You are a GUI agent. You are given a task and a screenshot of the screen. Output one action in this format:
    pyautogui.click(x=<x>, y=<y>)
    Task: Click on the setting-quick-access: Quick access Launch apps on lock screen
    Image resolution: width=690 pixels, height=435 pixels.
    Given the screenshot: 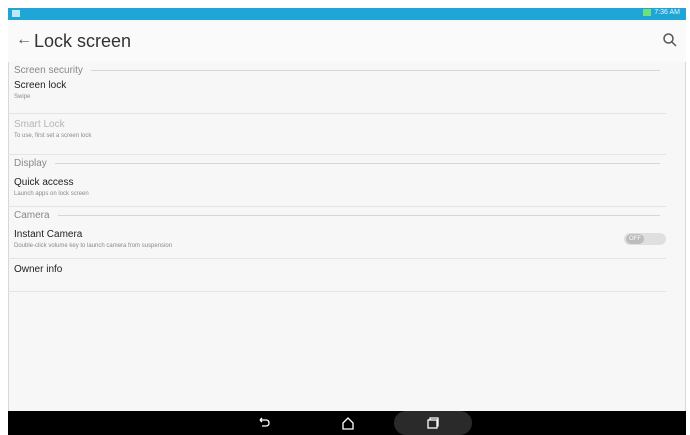 What is the action you would take?
    pyautogui.click(x=337, y=189)
    